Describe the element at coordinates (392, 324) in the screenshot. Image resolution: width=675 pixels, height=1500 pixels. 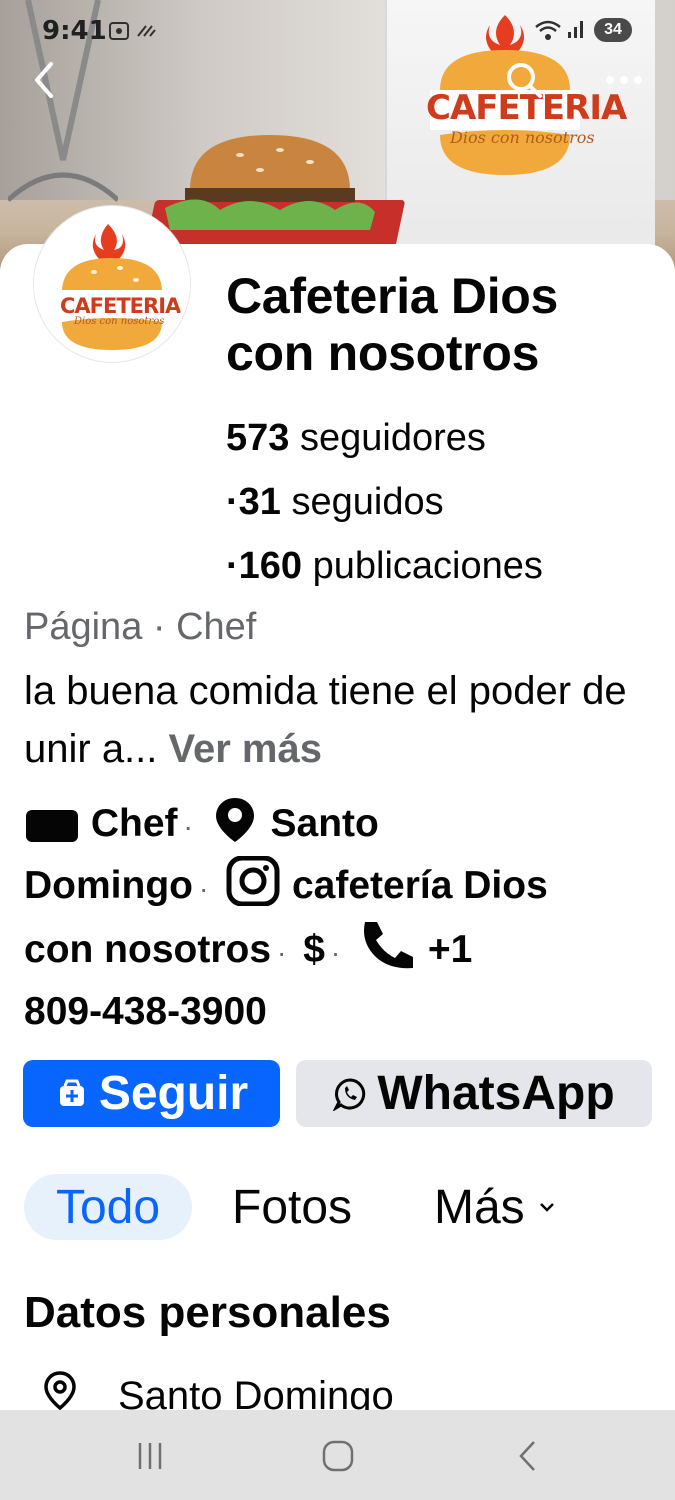
I see `page-title: Cafeteria Dios con nosotros` at that location.